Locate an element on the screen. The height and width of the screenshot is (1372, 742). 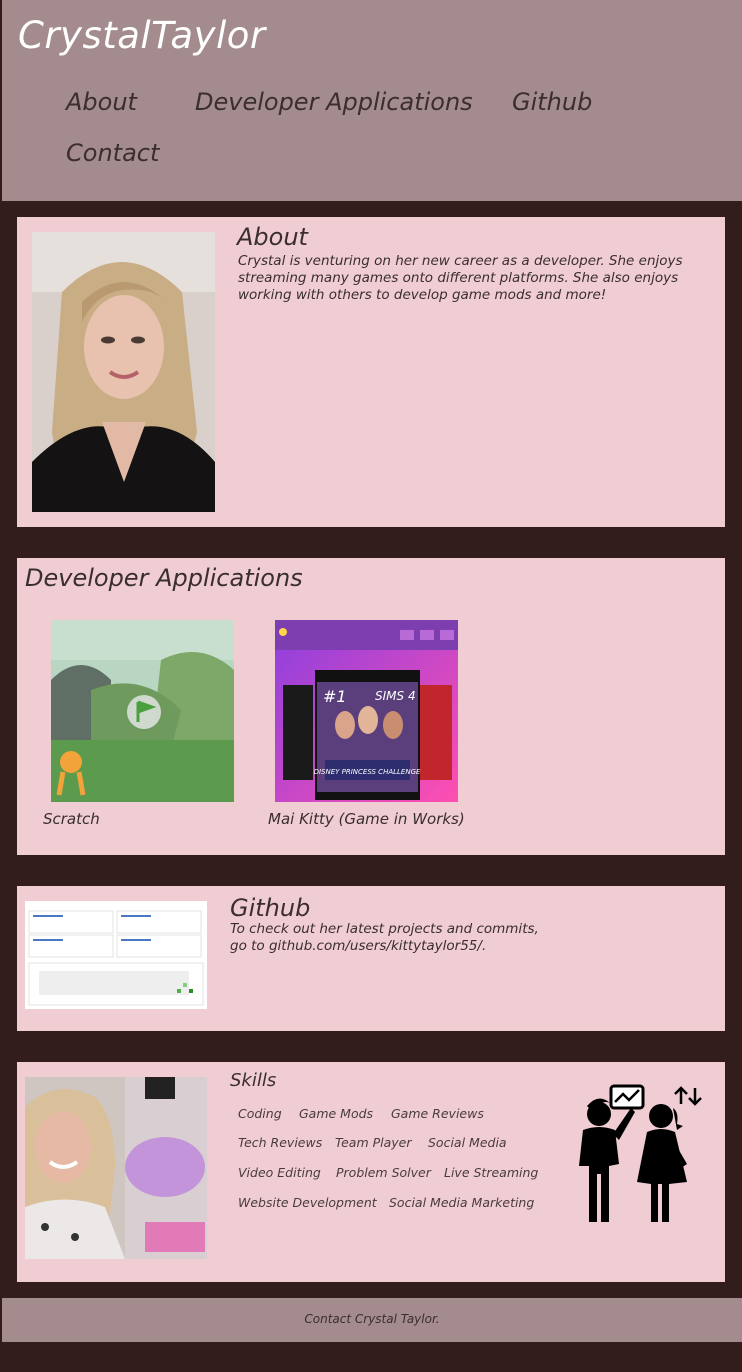
mai-kitty-caption: Mai Kitty (Game in Works) is located at coordinates (366, 819).